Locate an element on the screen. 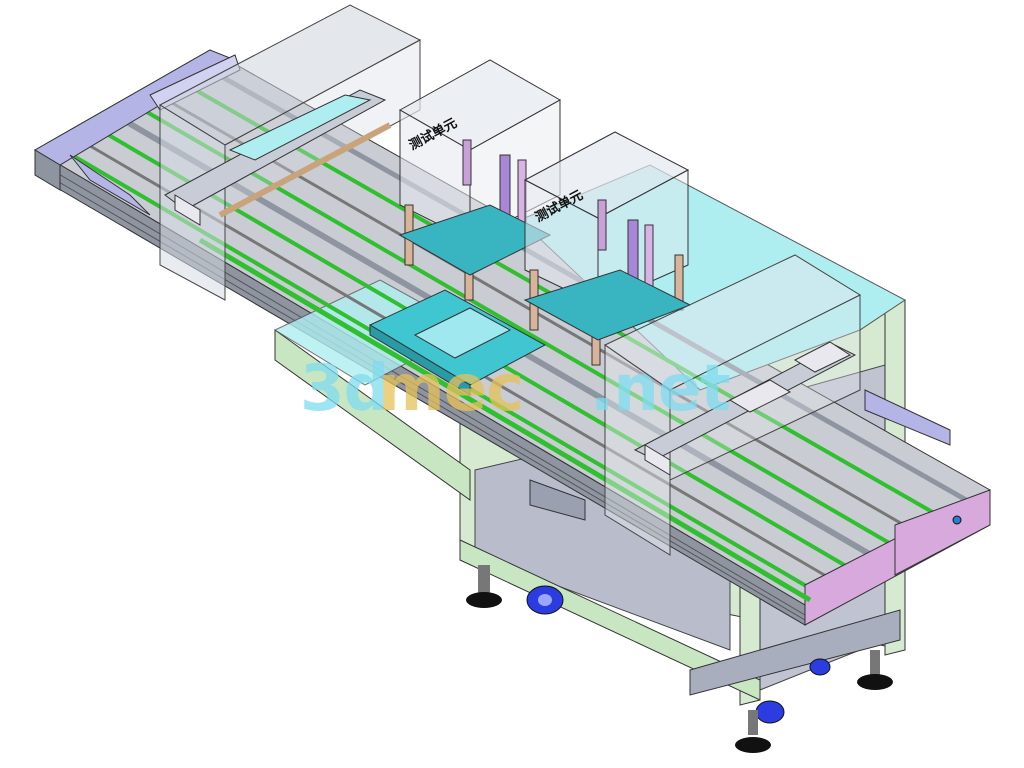 The image size is (1024, 768). watermark-part-1: 3d is located at coordinates (344, 389).